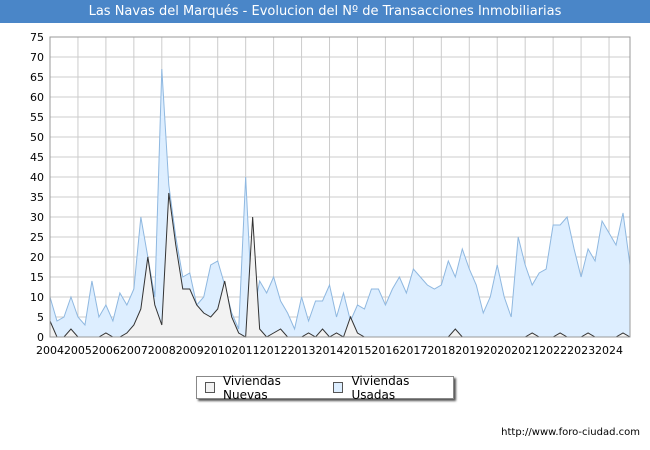  I want to click on x-tick-label: 2006, so click(106, 350).